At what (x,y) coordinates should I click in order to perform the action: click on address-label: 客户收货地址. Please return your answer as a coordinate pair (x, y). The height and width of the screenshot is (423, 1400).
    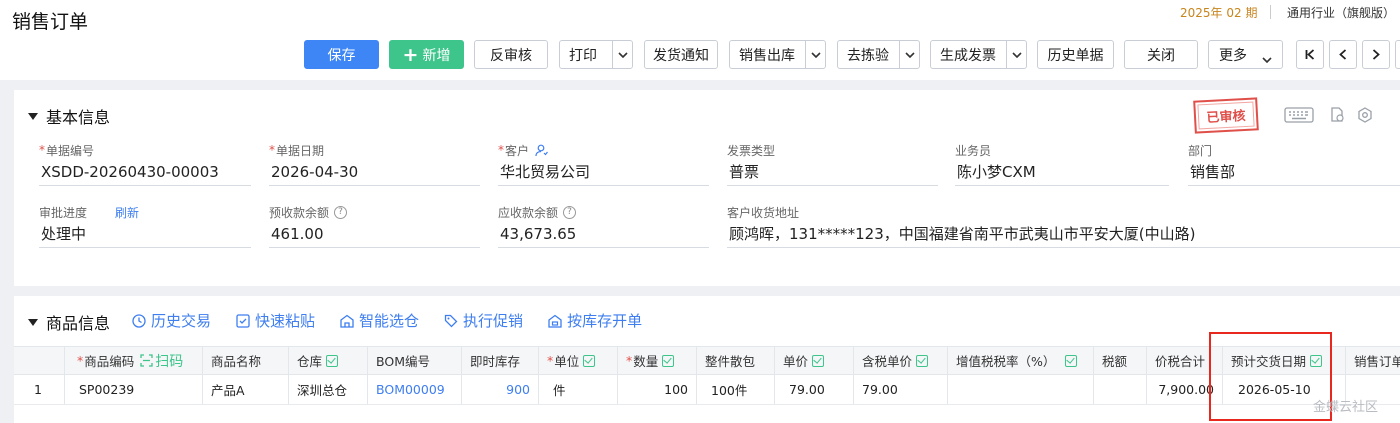
    Looking at the image, I should click on (763, 212).